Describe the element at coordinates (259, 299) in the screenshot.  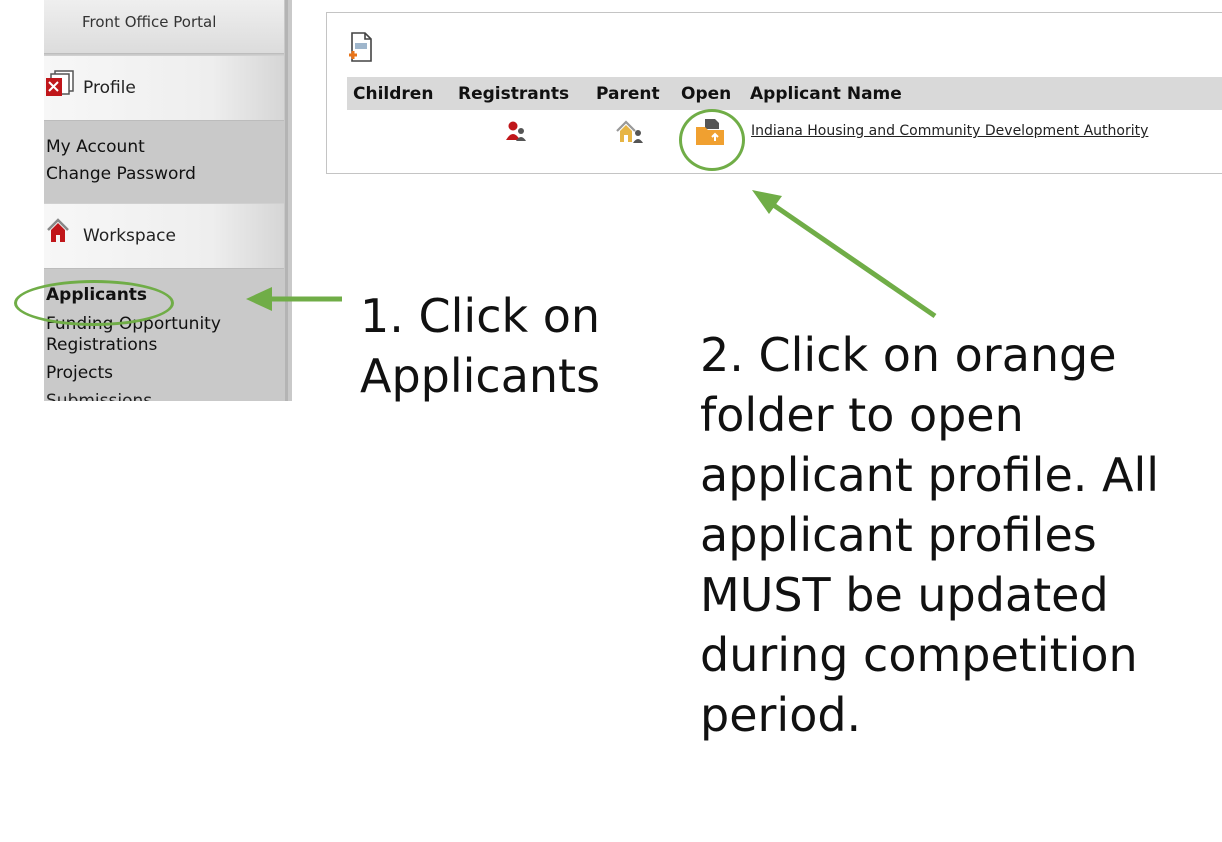
I see `arrow-to-applicants-head` at that location.